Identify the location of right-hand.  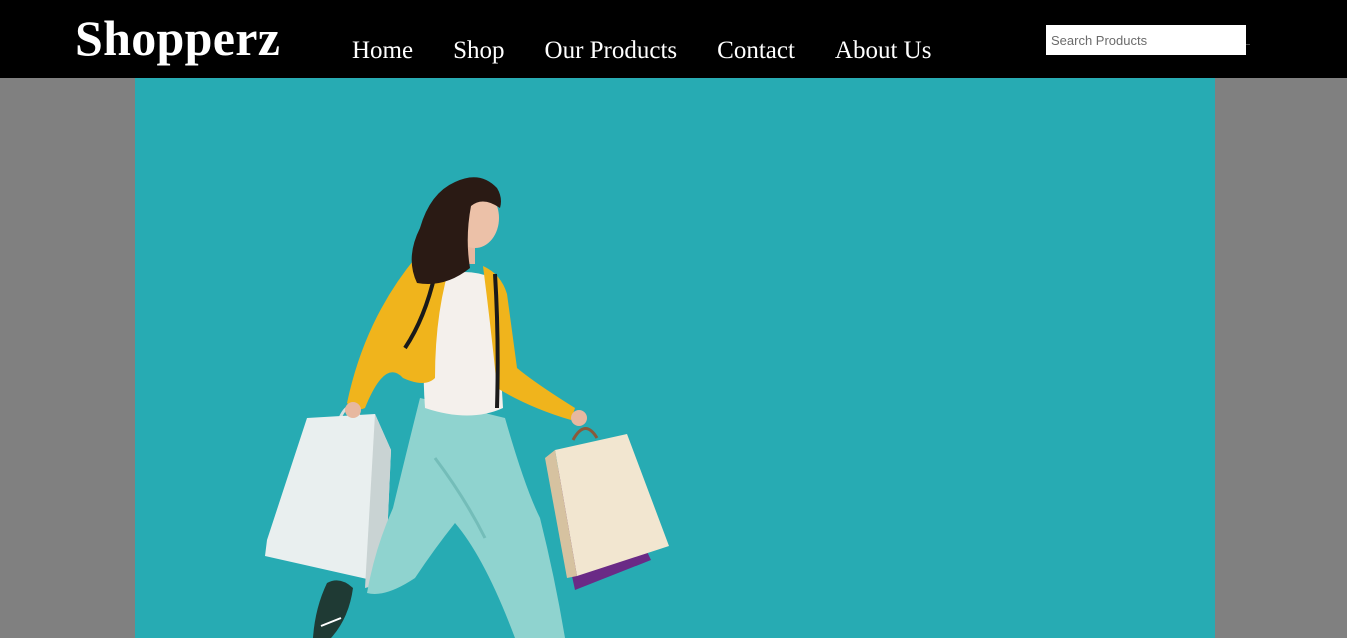
(579, 418).